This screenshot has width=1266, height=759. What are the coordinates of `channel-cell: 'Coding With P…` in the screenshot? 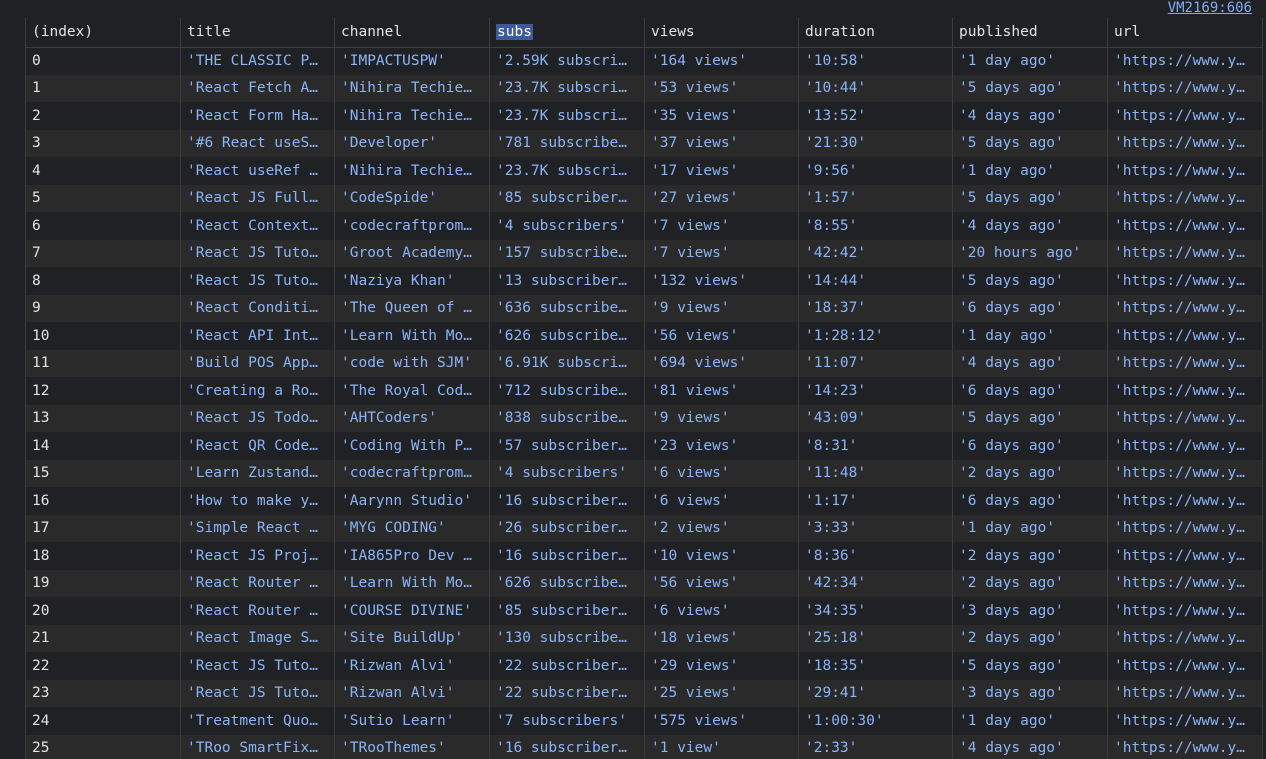 It's located at (412, 446).